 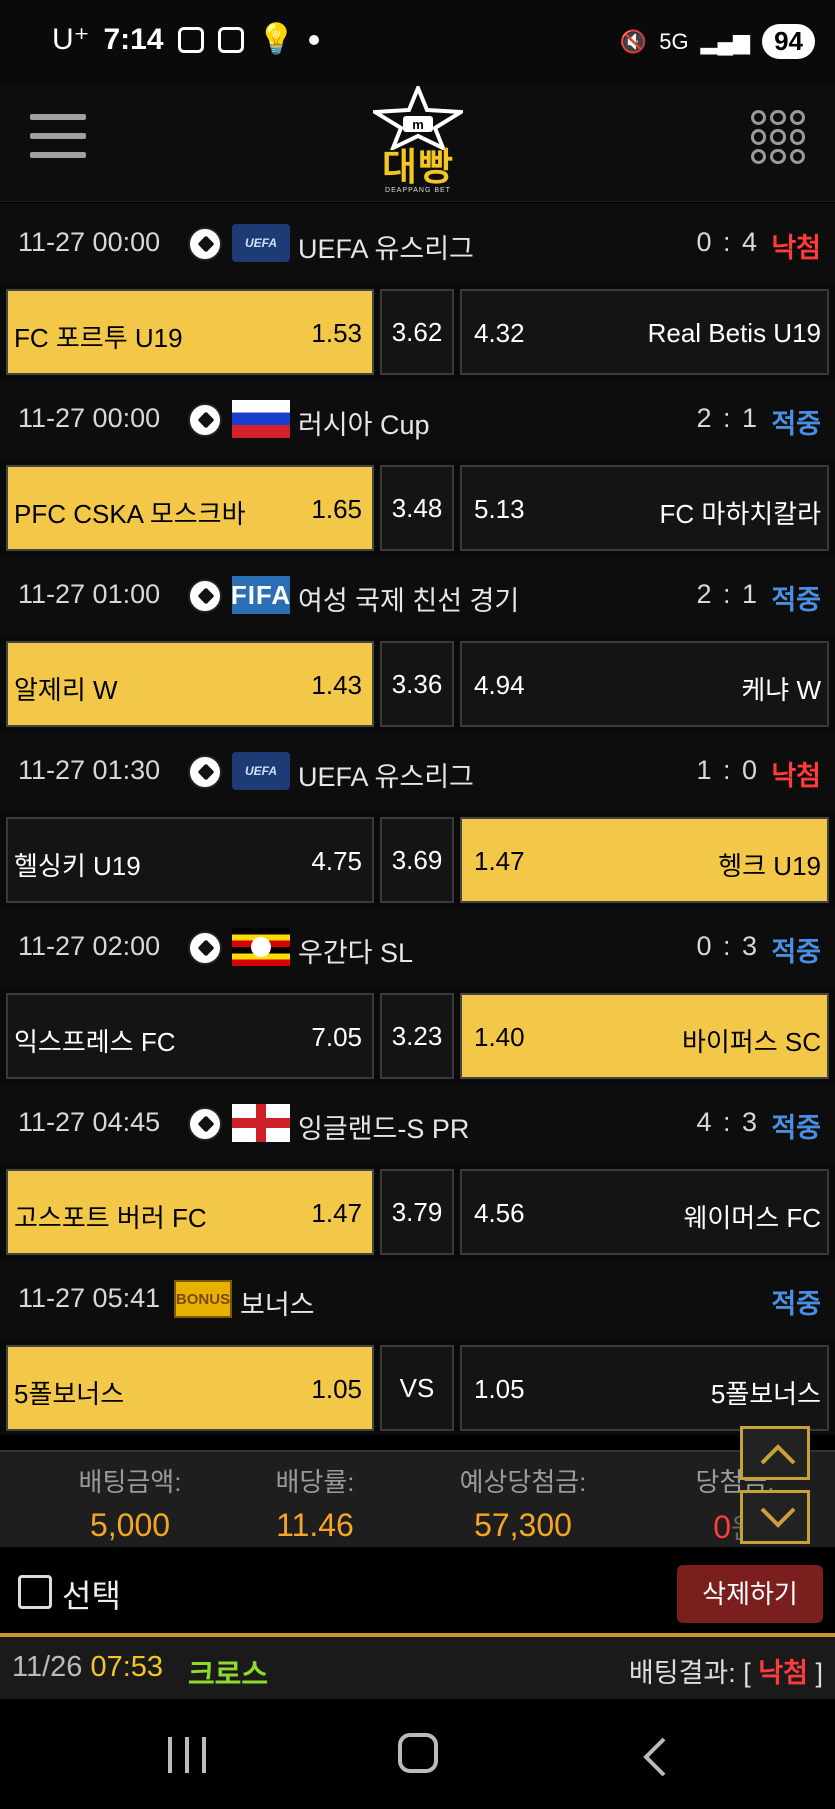 I want to click on scroll-down-button, so click(x=775, y=1517).